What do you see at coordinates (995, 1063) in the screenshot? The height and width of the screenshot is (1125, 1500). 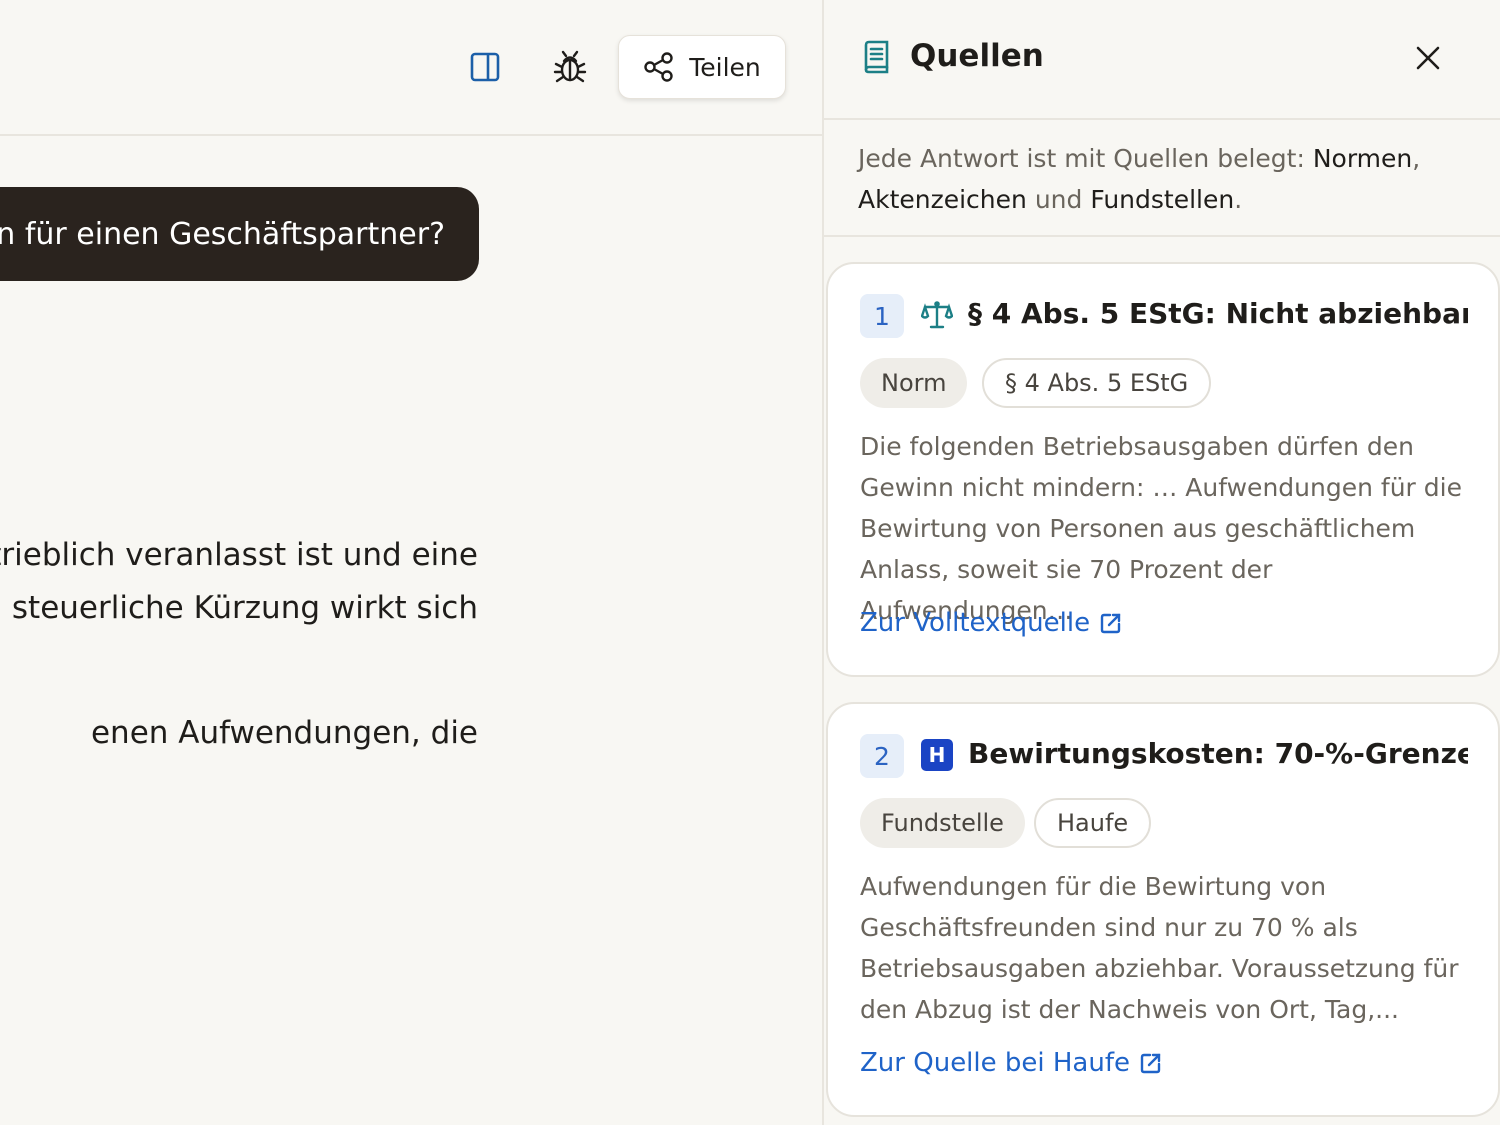 I see `link-label: Zur Quelle bei Haufe` at bounding box center [995, 1063].